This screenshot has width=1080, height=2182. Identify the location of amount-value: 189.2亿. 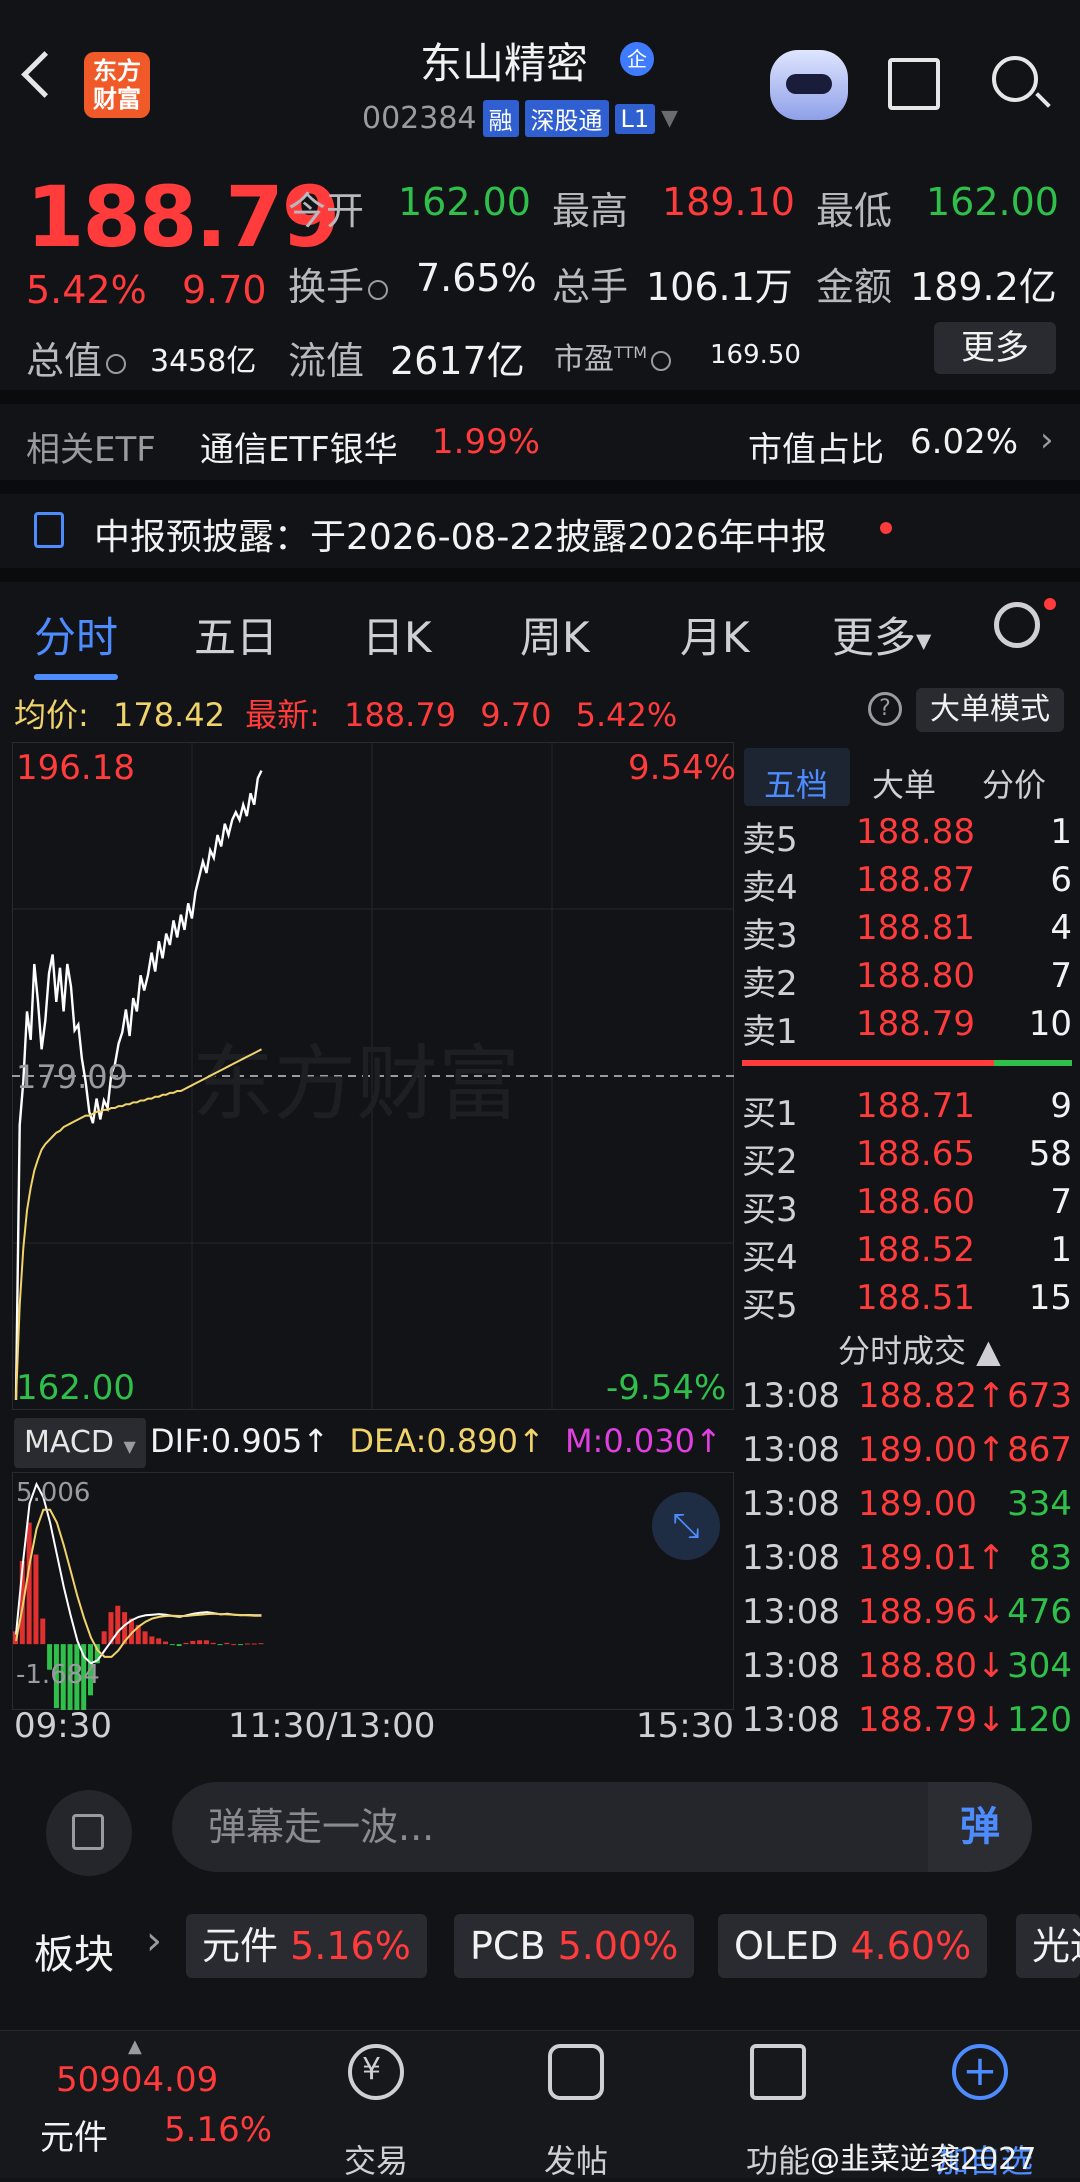
(983, 287).